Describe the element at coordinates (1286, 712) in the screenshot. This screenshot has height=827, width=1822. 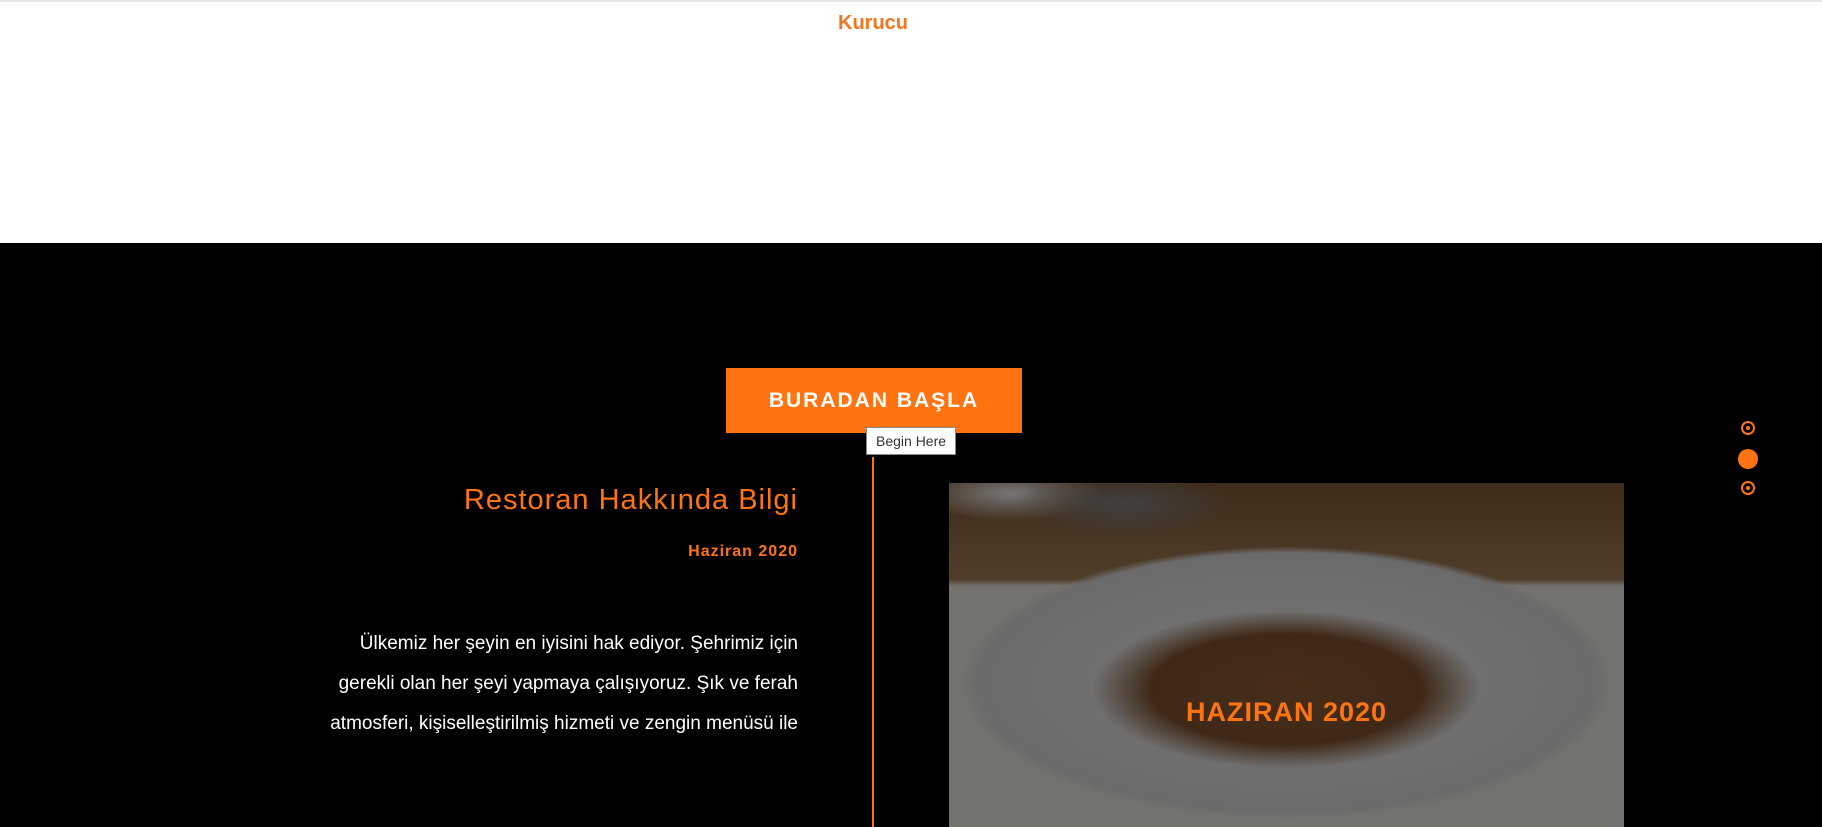
I see `image-caption: HAZIRAN 2020` at that location.